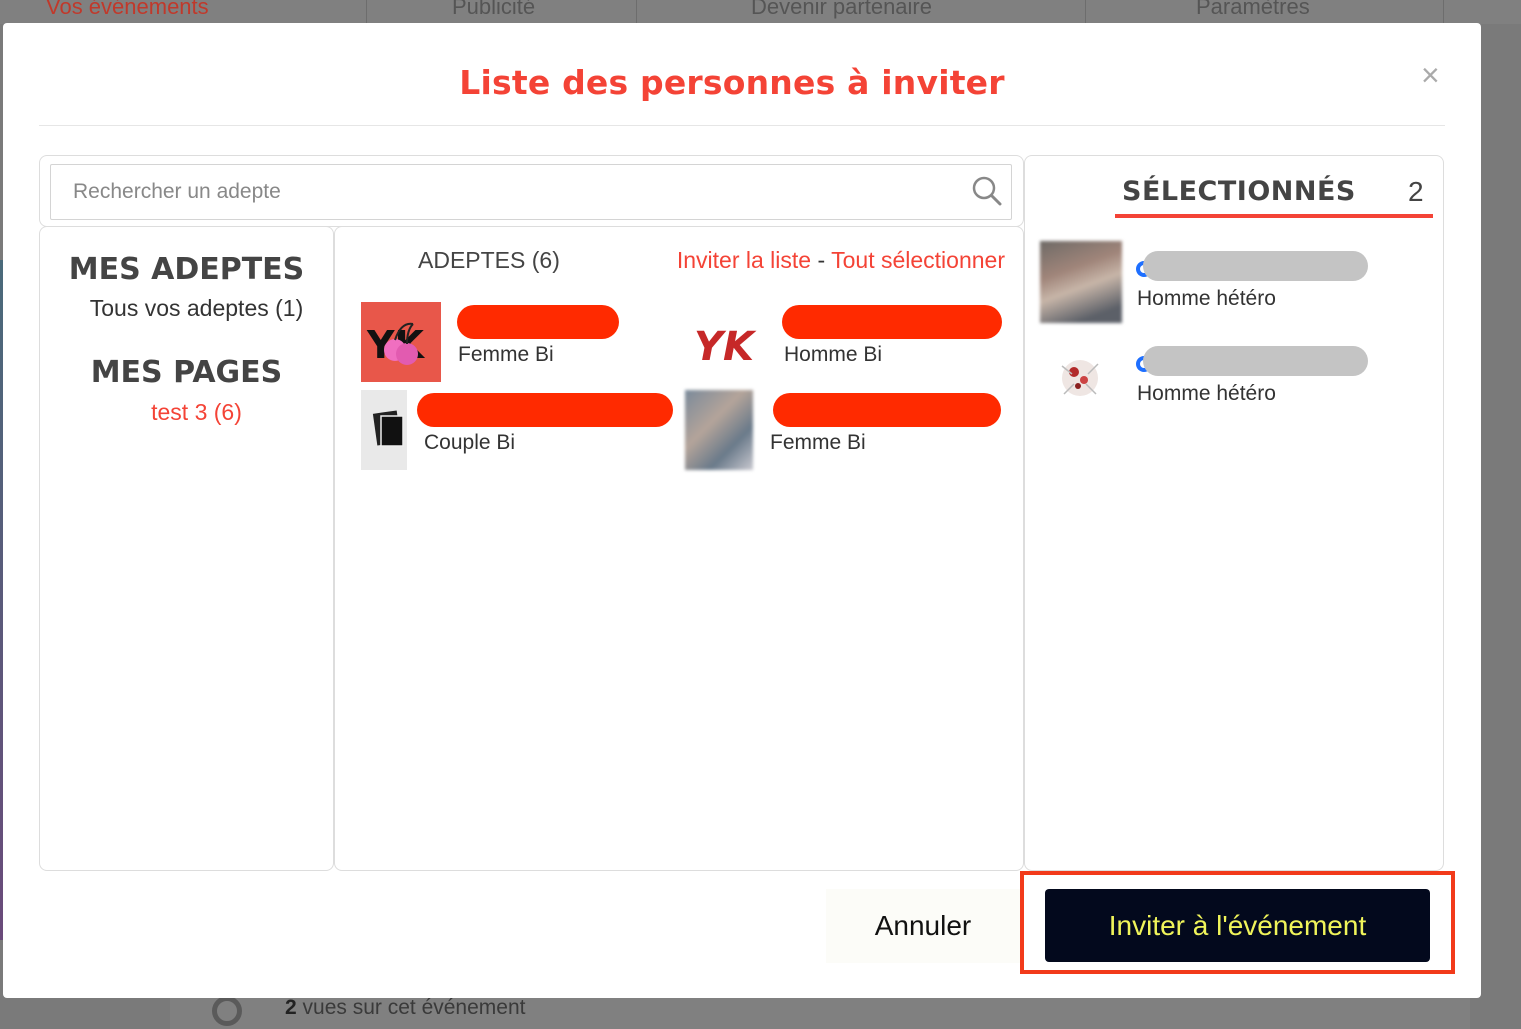 Image resolution: width=1521 pixels, height=1029 pixels. I want to click on adept-description: Couple Bi, so click(470, 442).